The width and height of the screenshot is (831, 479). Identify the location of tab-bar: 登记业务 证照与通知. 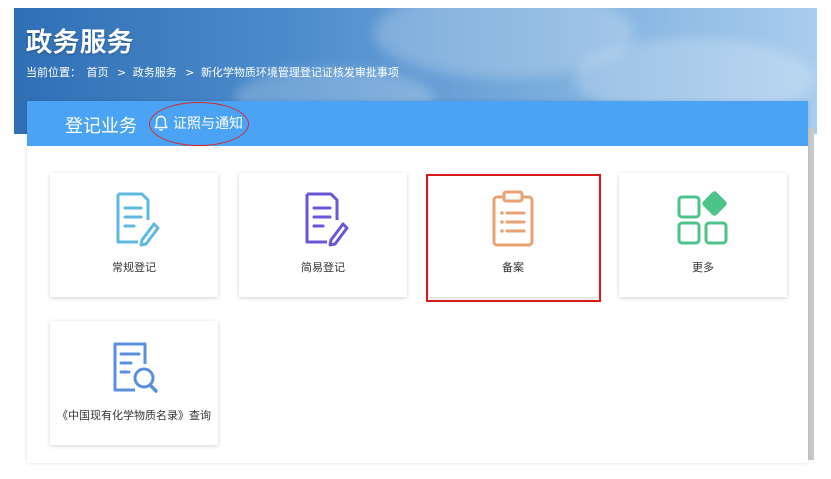
(417, 123).